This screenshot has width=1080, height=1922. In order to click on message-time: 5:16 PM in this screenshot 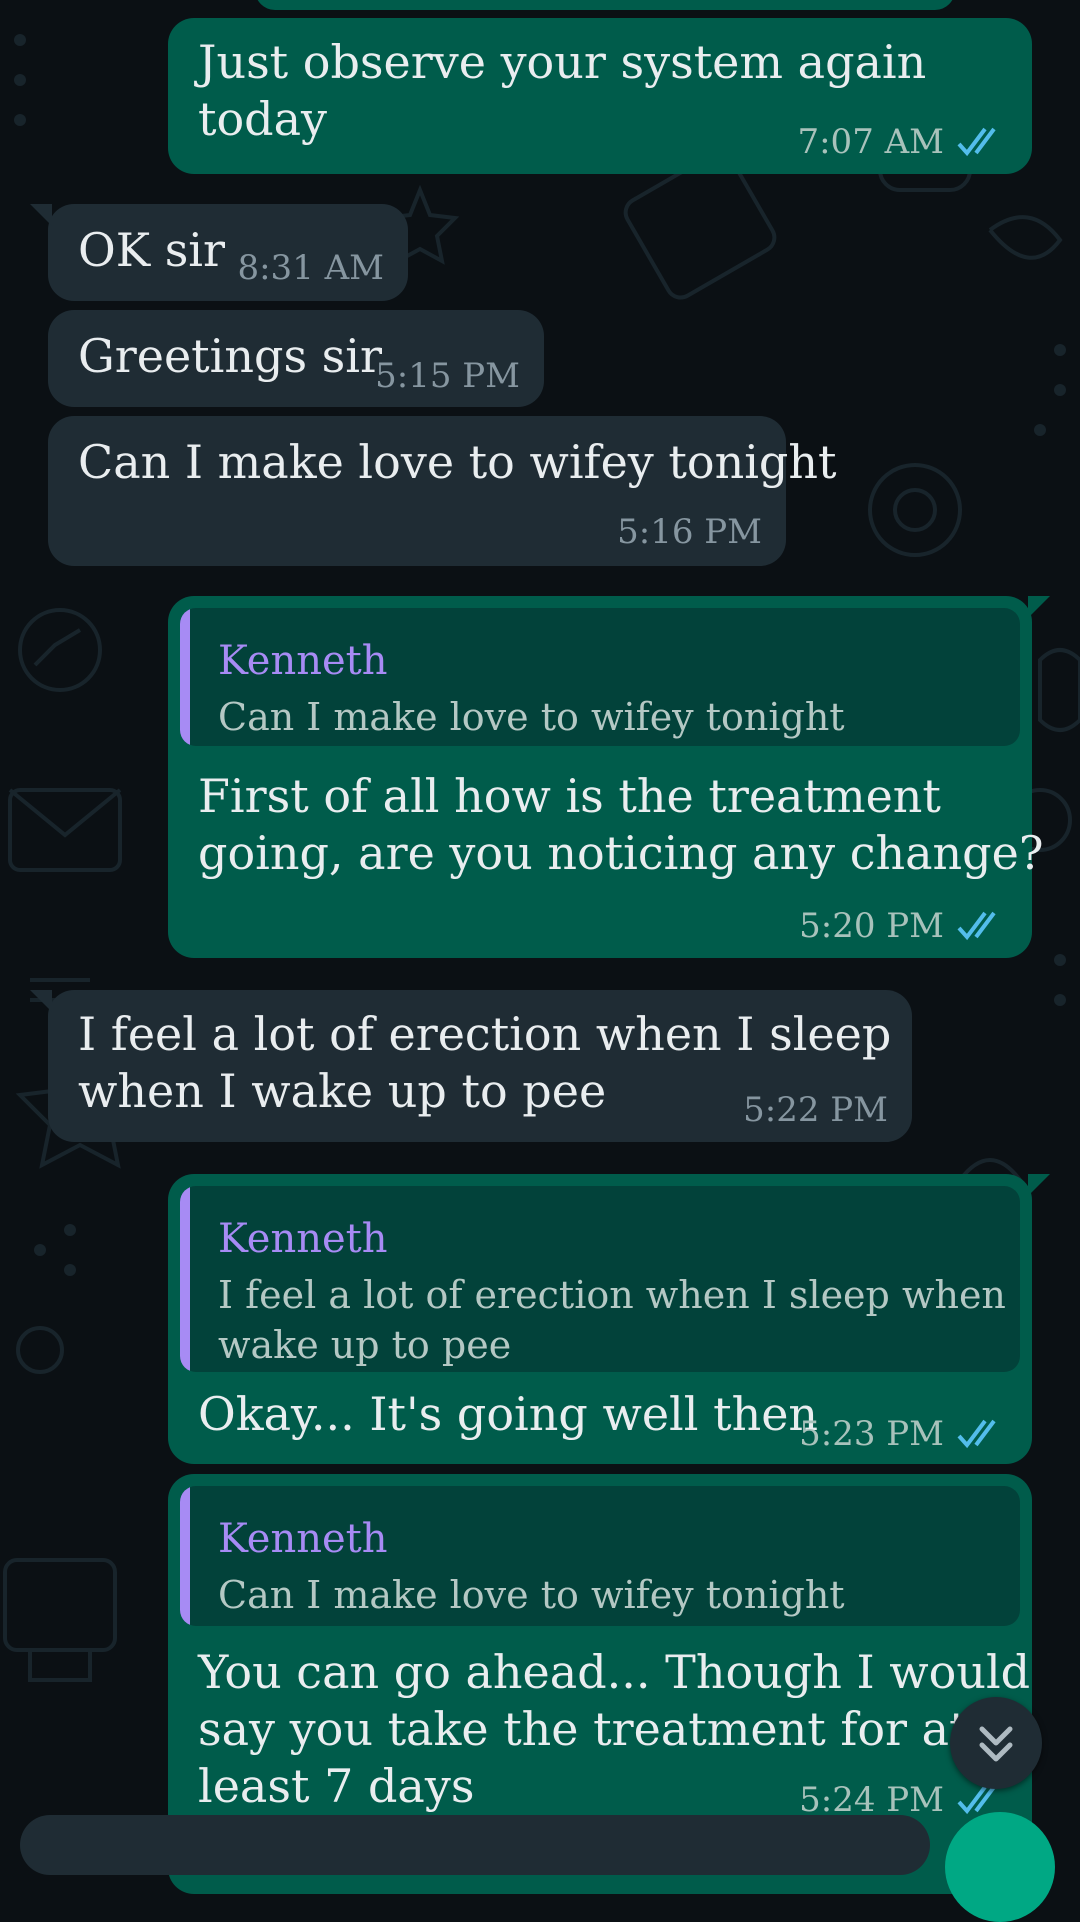, I will do `click(689, 532)`.